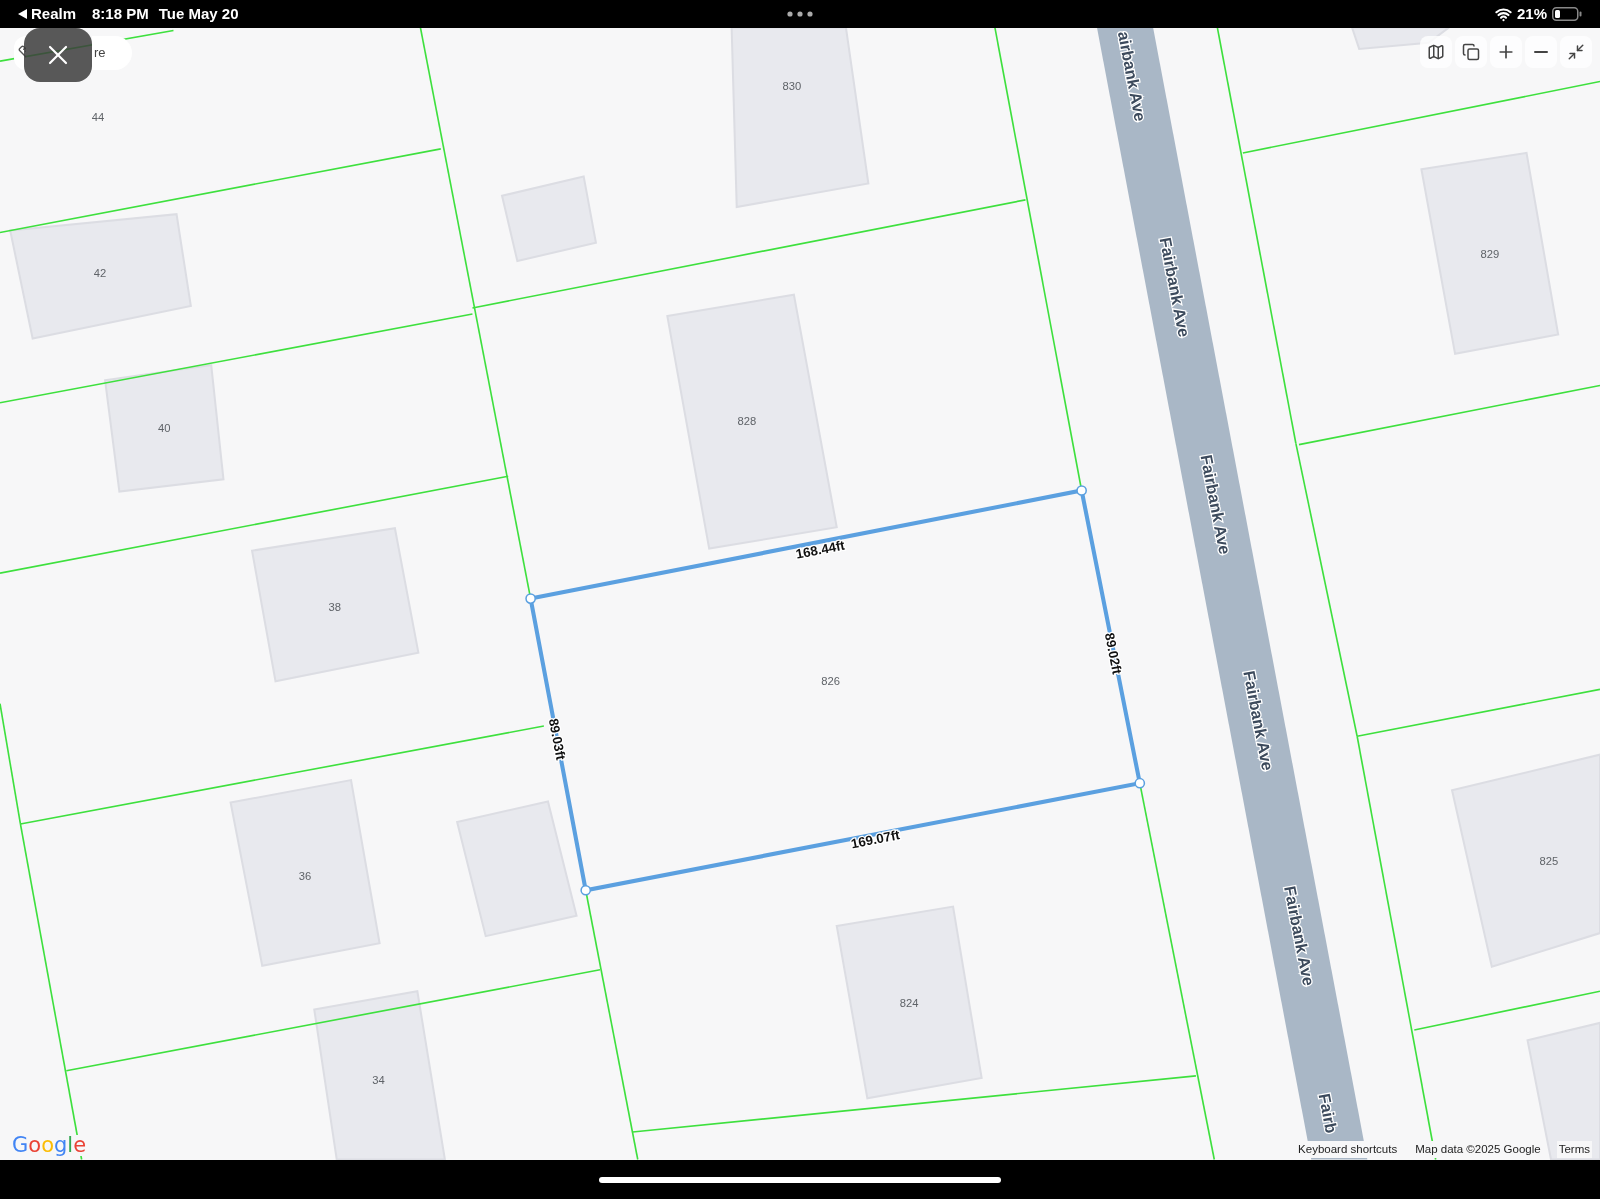 The image size is (1600, 1199). I want to click on more-dots-icon, so click(800, 14).